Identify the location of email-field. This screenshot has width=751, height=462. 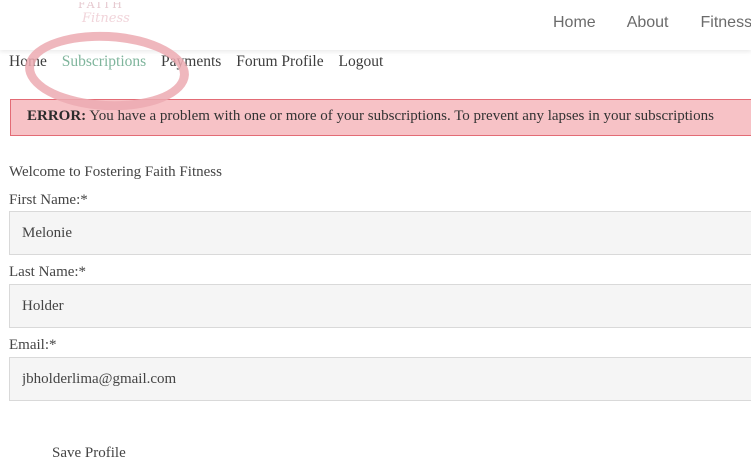
(380, 379).